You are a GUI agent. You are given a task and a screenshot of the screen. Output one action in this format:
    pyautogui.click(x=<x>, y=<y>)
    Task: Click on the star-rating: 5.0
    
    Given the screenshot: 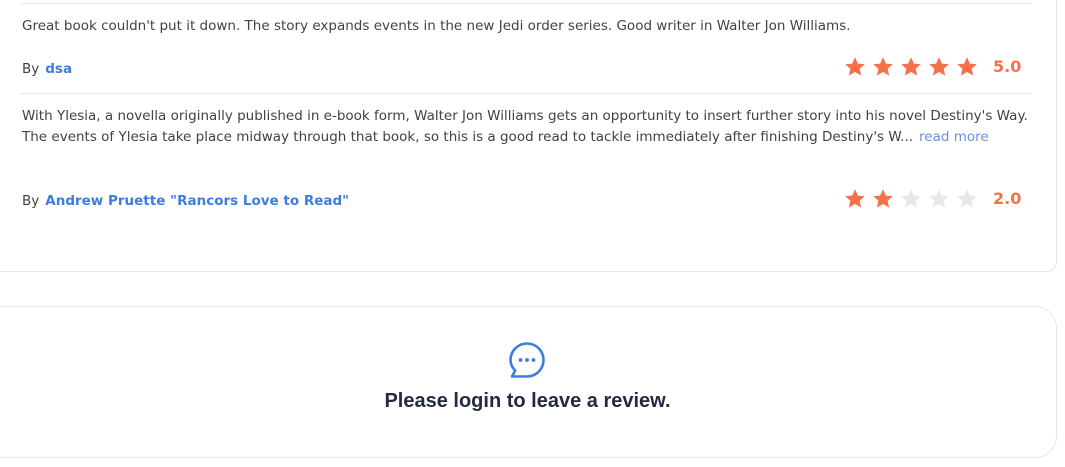 What is the action you would take?
    pyautogui.click(x=933, y=66)
    